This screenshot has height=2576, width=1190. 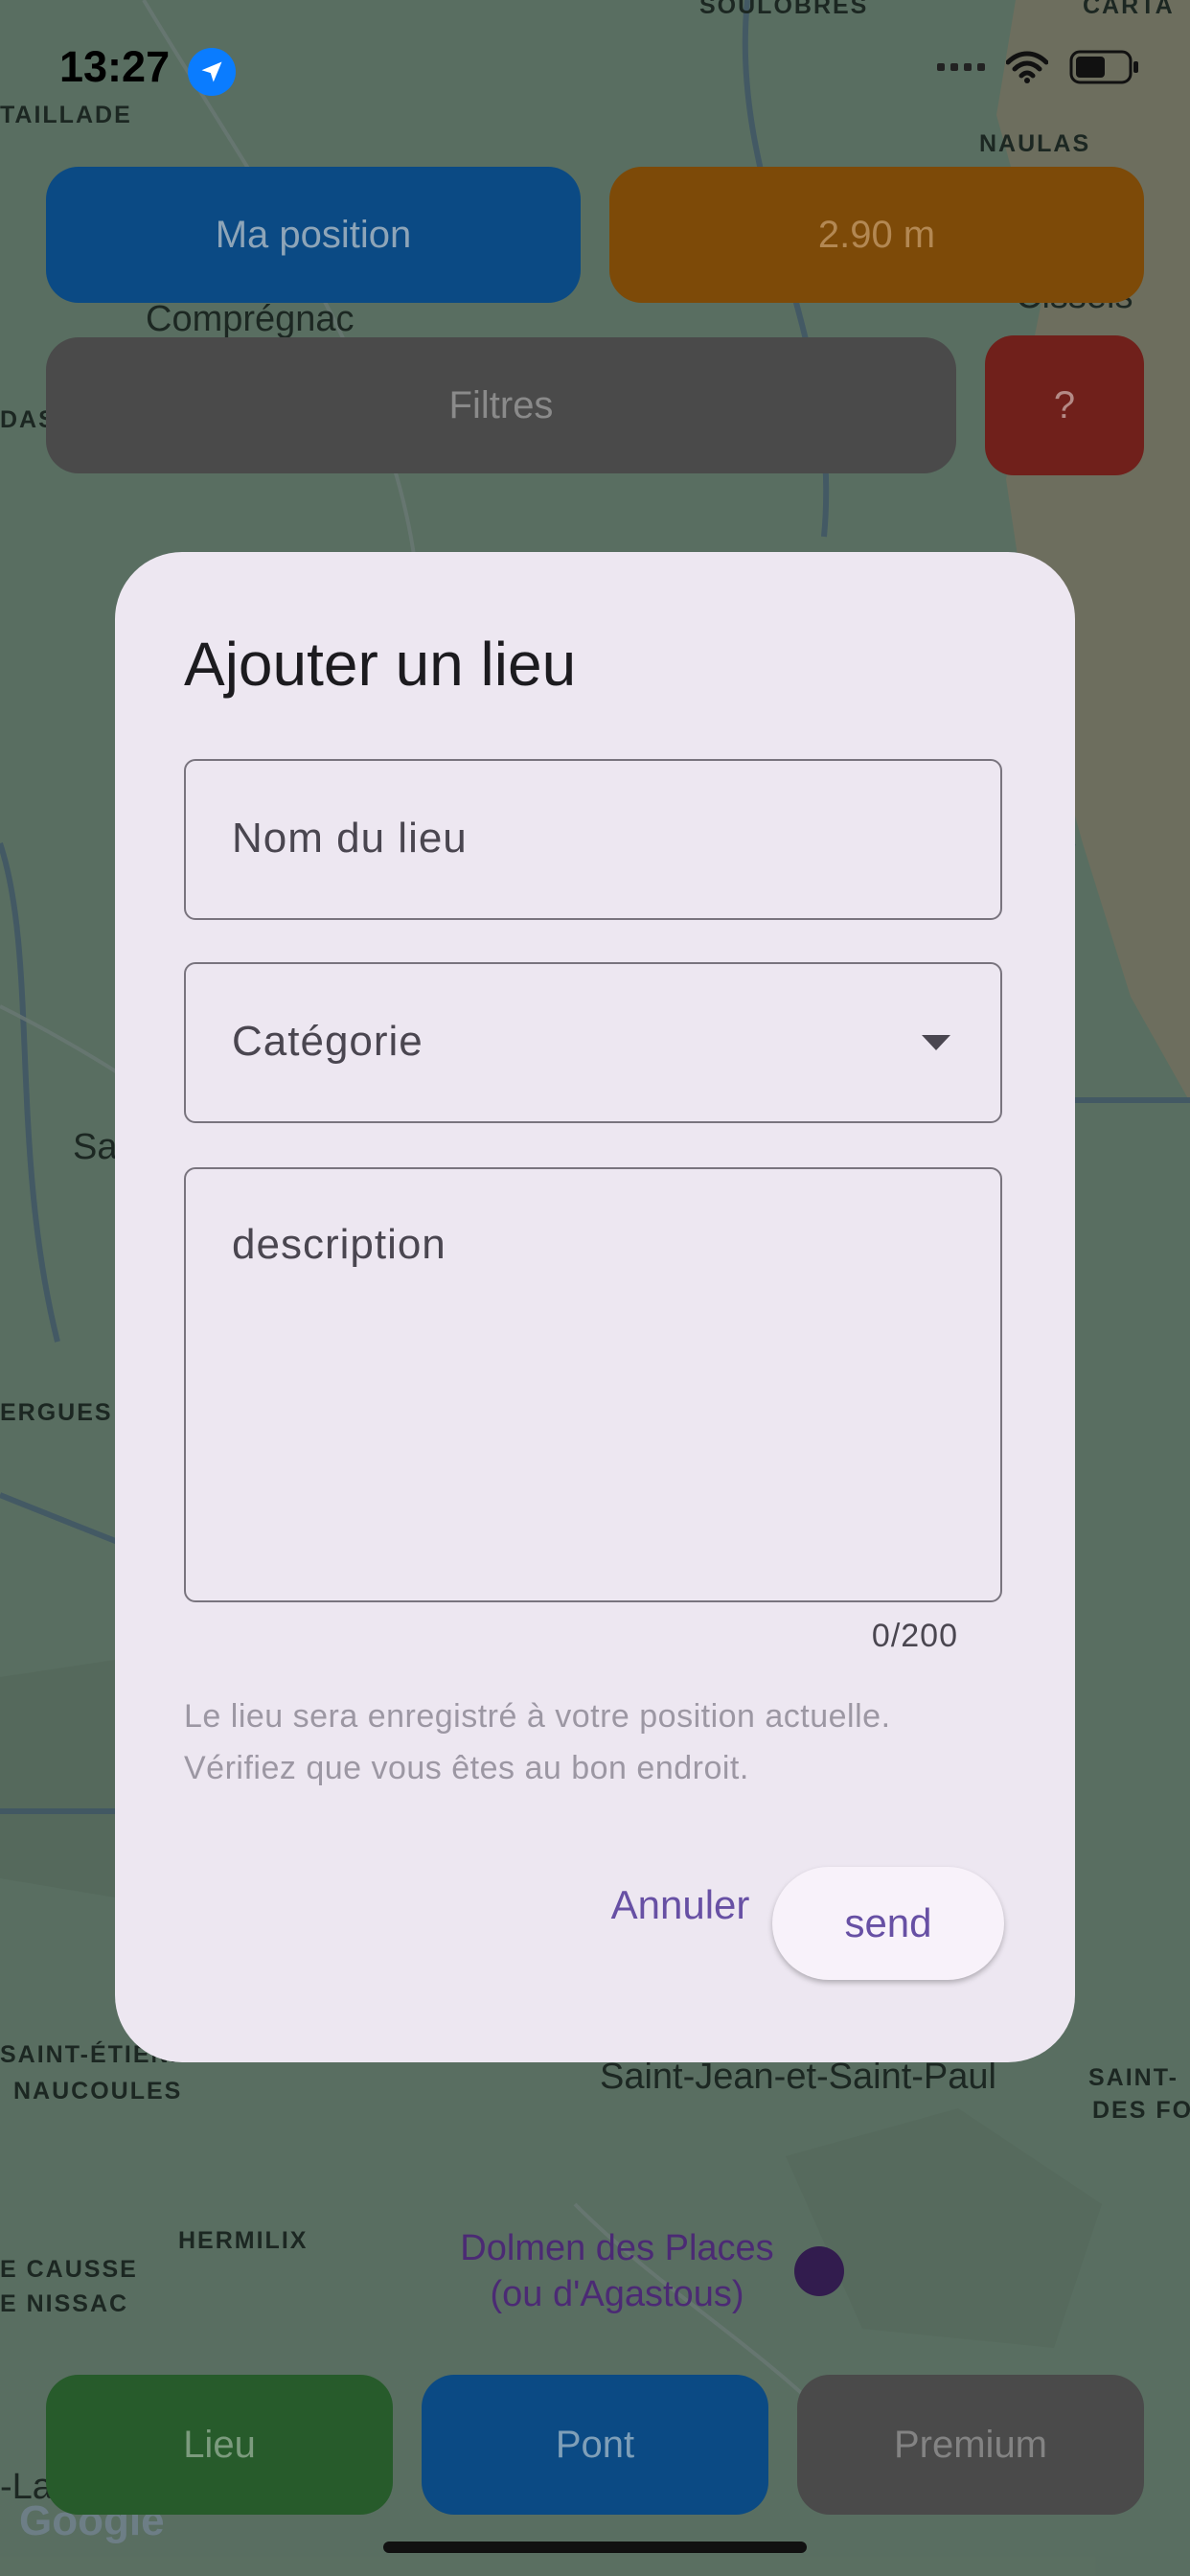 I want to click on distance-button: 2.90 m, so click(x=876, y=235).